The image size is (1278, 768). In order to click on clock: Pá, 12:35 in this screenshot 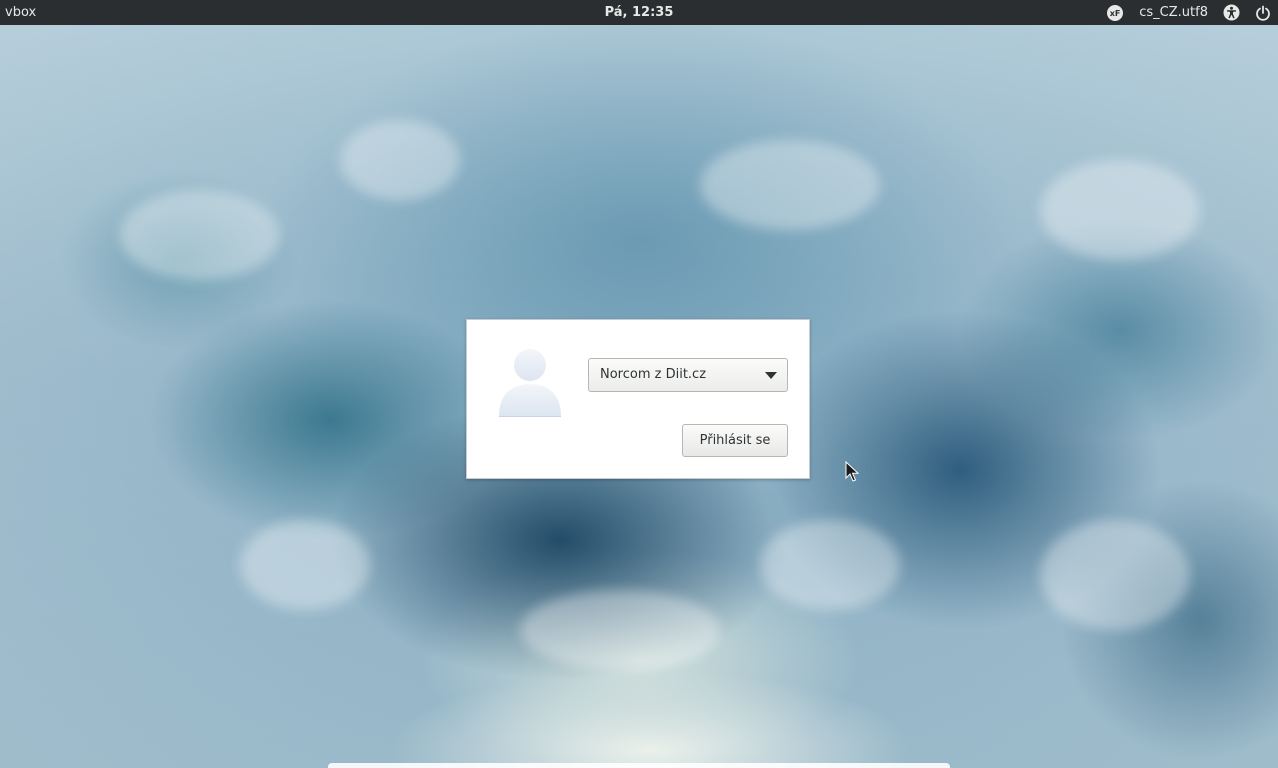, I will do `click(639, 12)`.